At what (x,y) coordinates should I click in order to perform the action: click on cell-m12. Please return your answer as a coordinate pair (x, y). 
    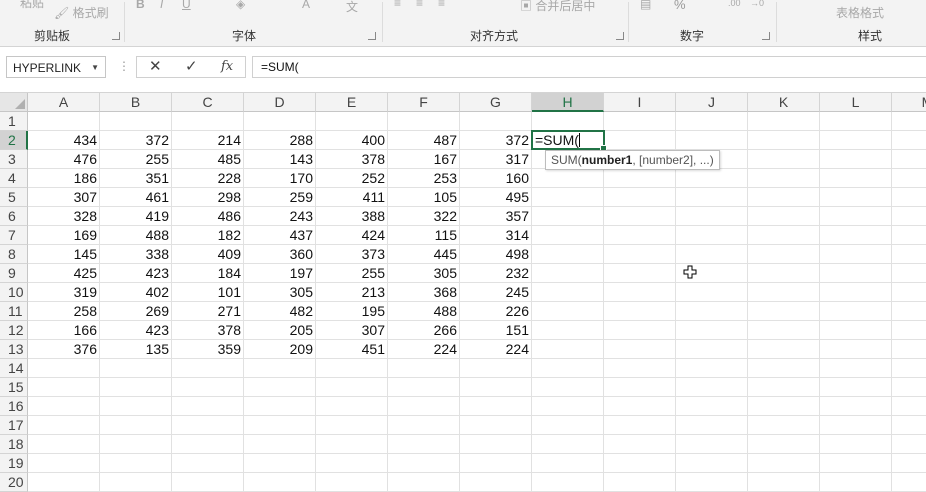
    Looking at the image, I should click on (909, 330).